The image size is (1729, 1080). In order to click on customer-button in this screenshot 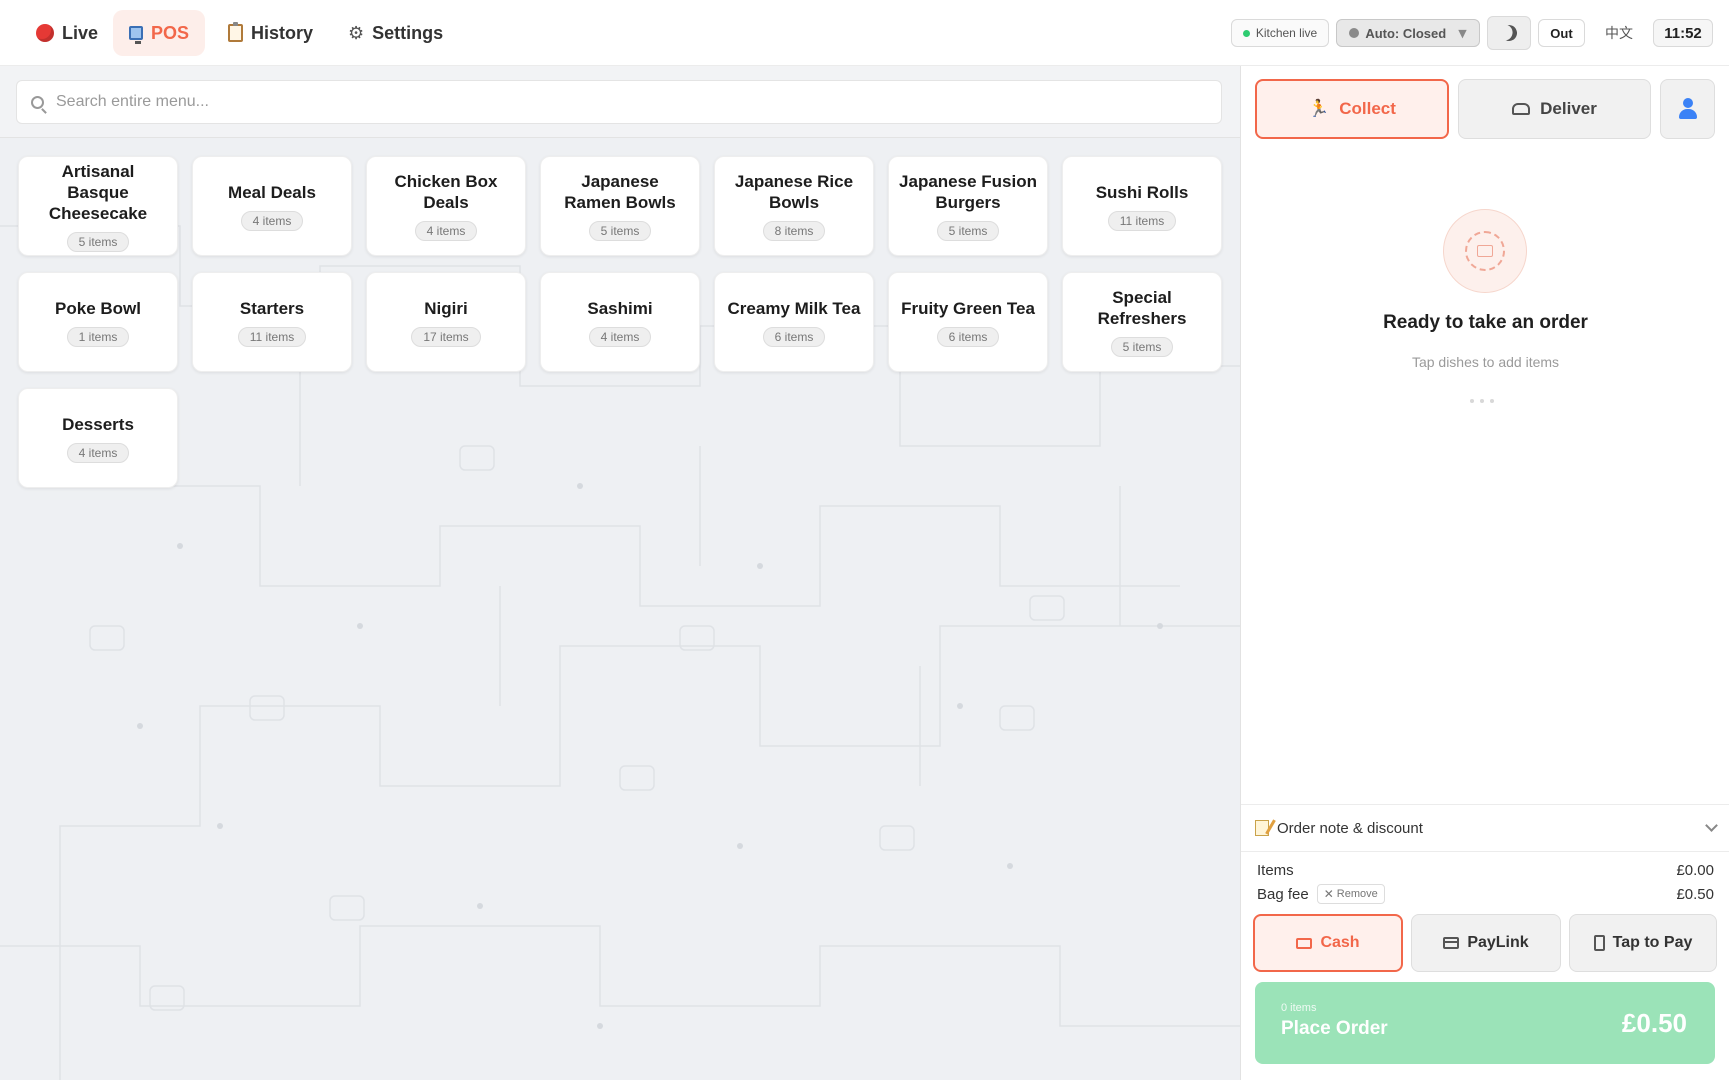, I will do `click(1687, 109)`.